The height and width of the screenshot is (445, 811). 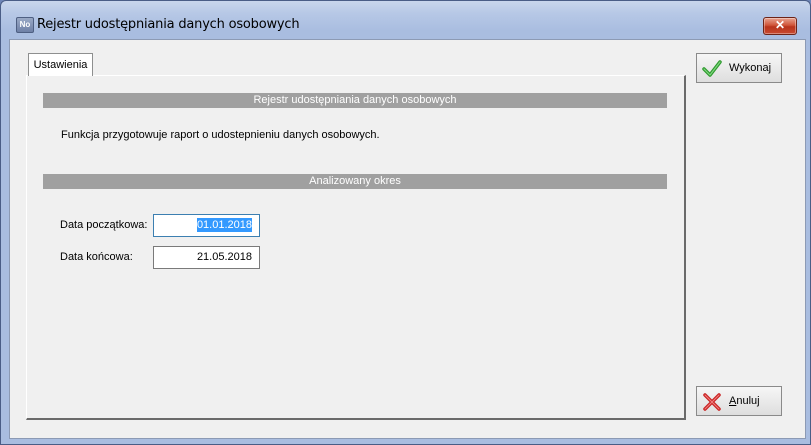 I want to click on tab-label: Ustawienia, so click(x=60, y=65).